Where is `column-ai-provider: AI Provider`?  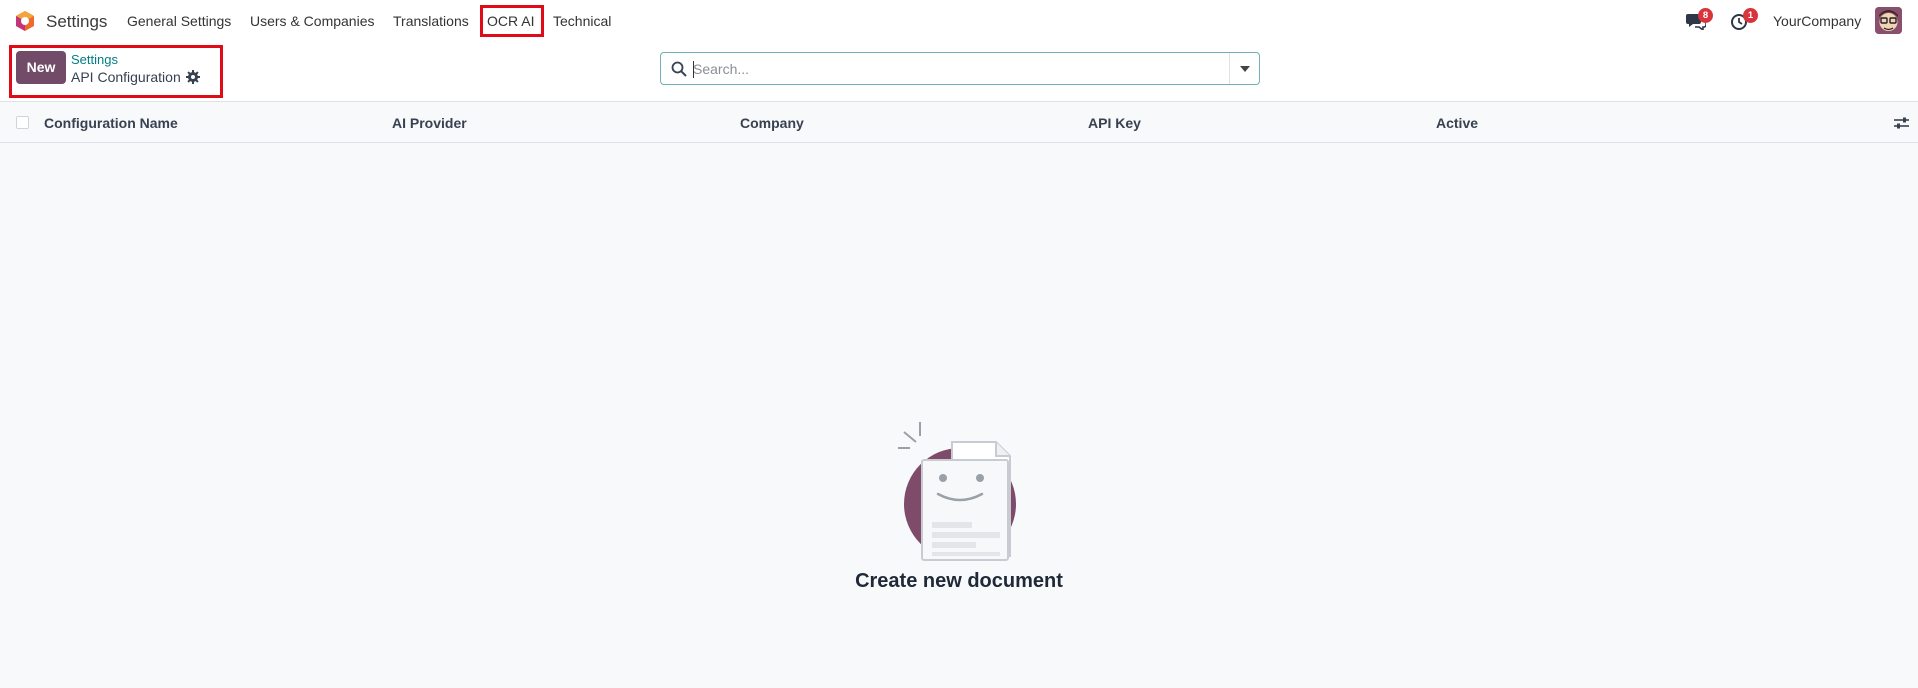
column-ai-provider: AI Provider is located at coordinates (429, 123).